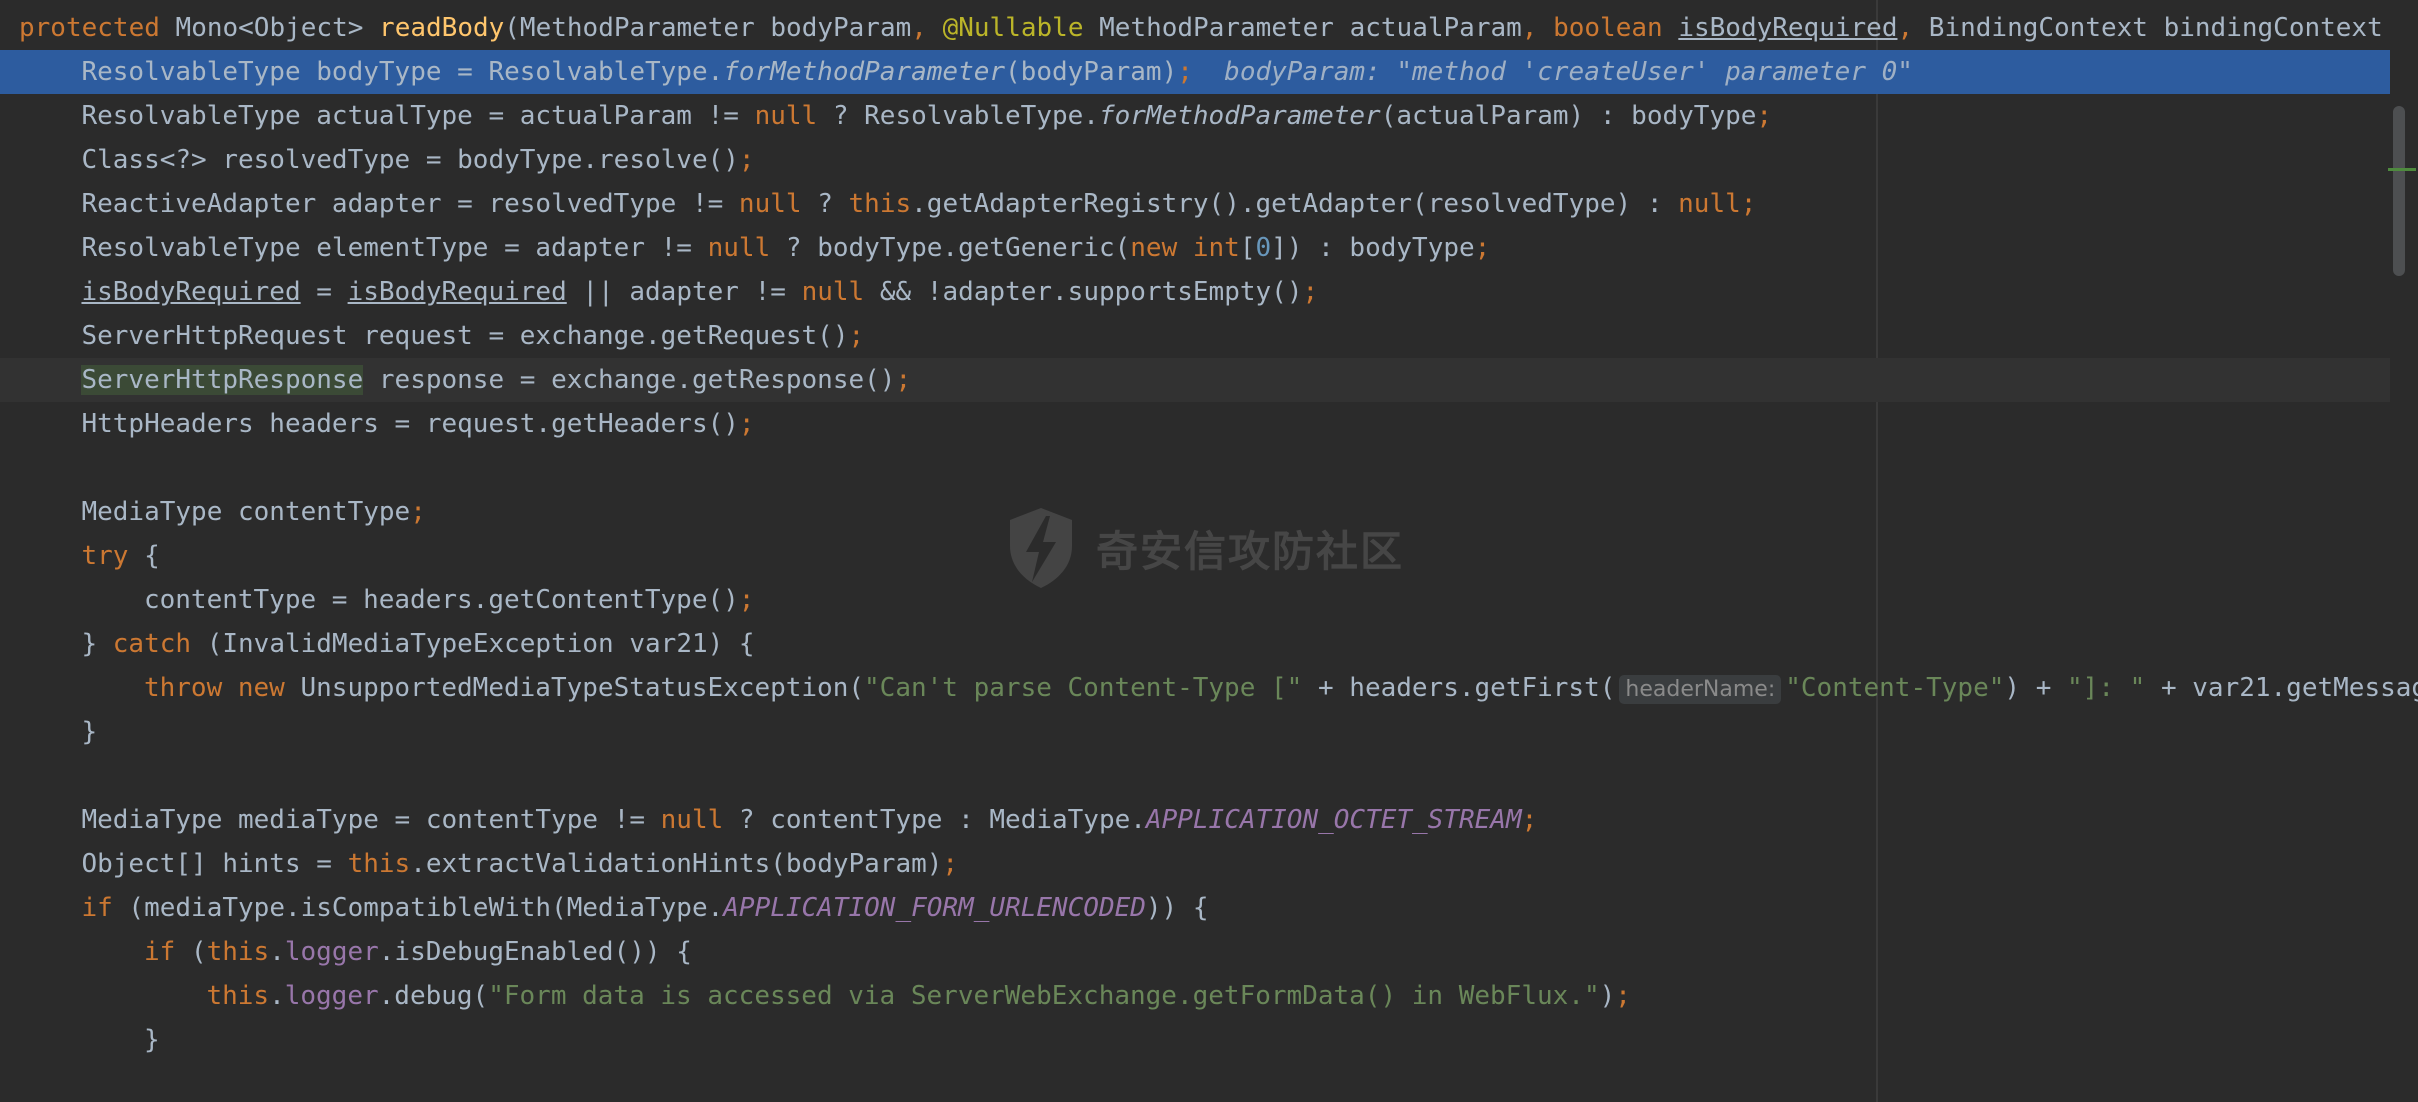 This screenshot has height=1102, width=2418. I want to click on code-token: catch, so click(152, 644).